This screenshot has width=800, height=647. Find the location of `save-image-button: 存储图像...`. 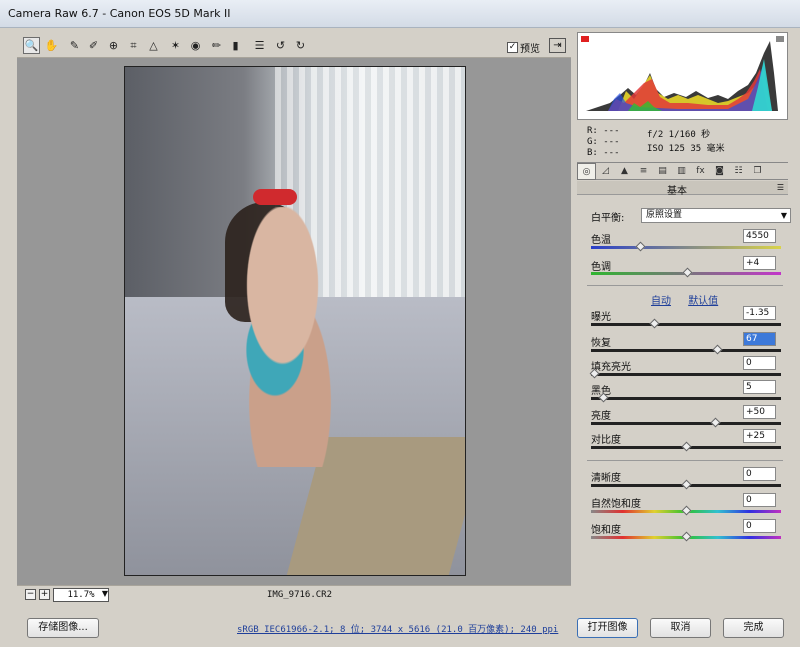

save-image-button: 存储图像... is located at coordinates (63, 628).